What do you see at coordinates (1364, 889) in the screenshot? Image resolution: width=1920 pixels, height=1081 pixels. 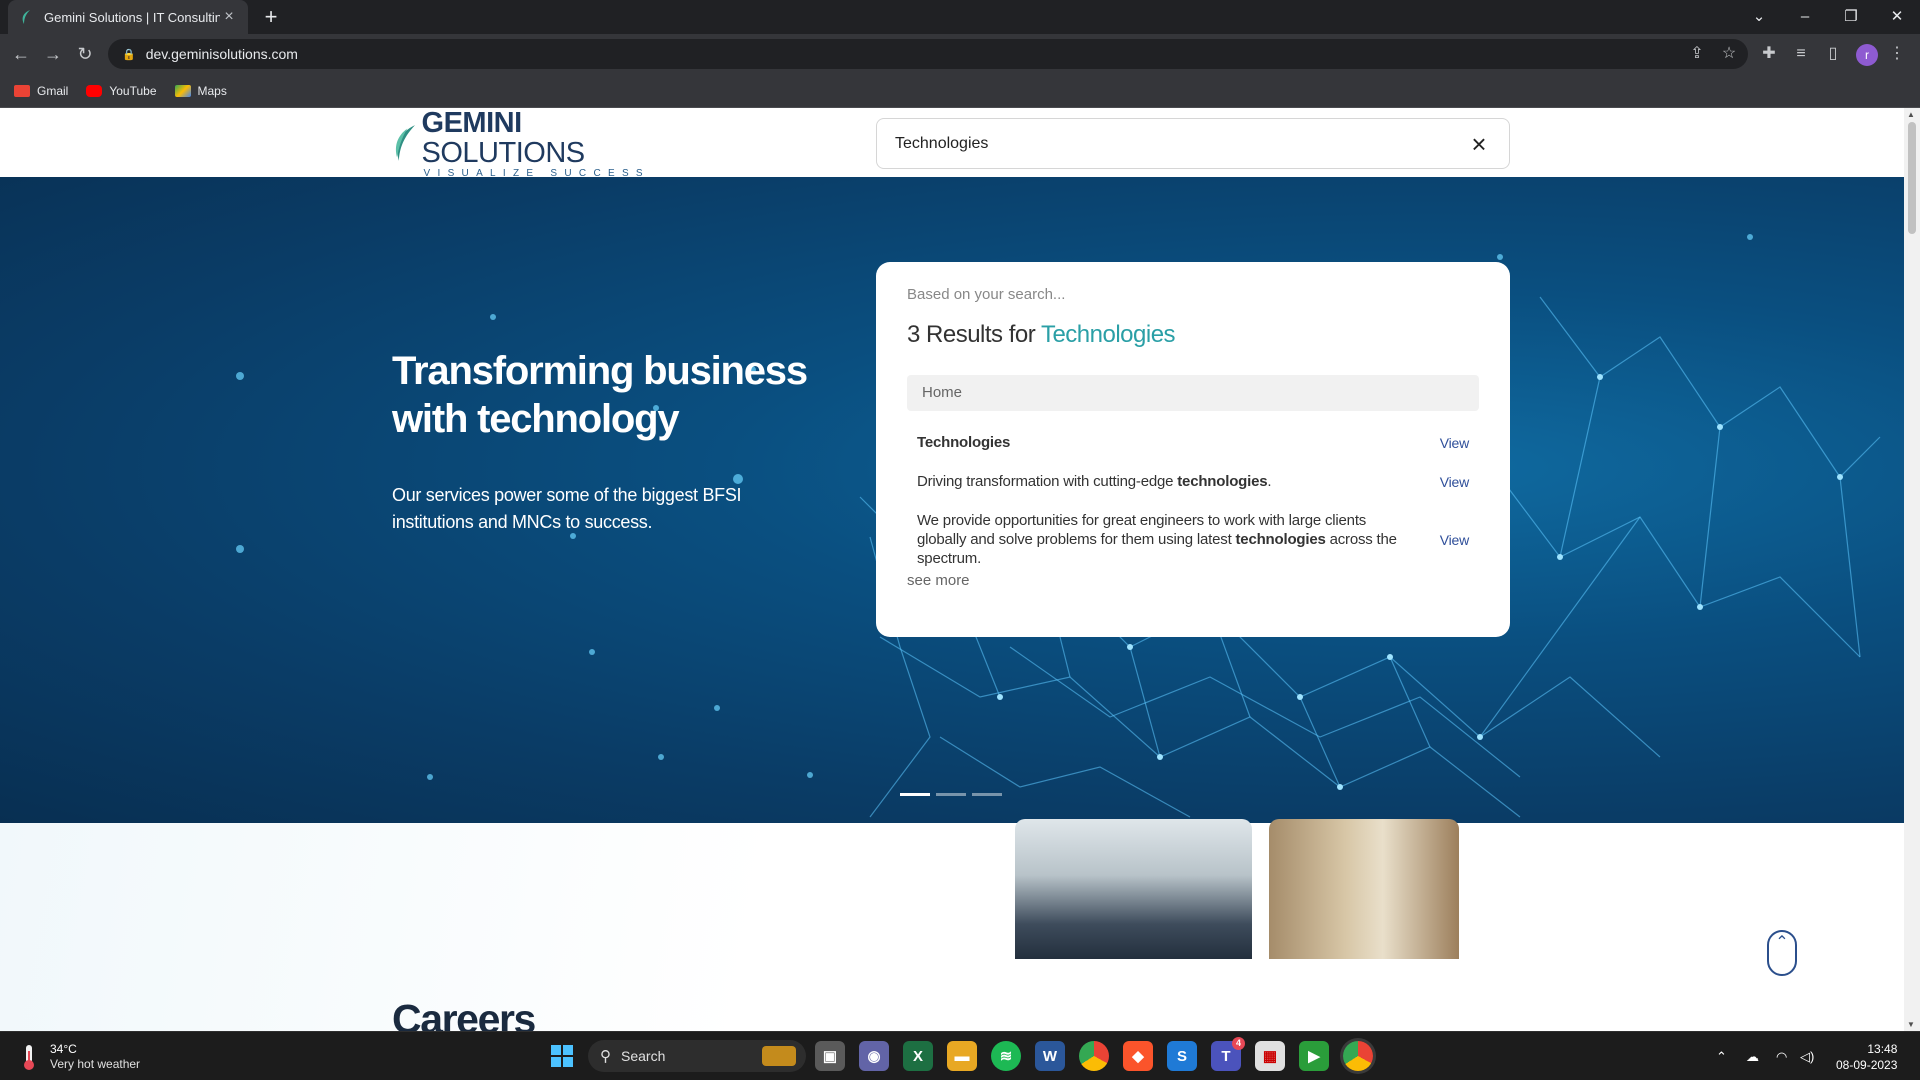 I see `careers-photo-reading` at bounding box center [1364, 889].